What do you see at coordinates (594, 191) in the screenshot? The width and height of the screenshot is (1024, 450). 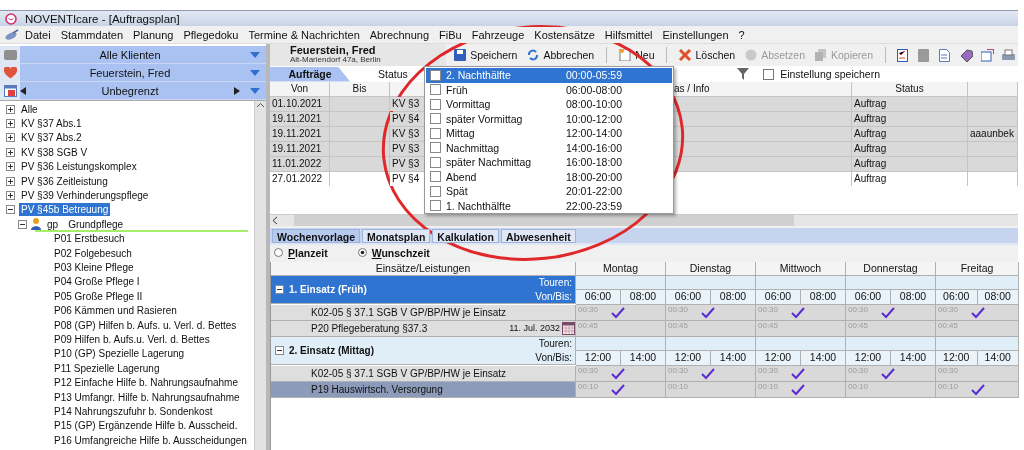 I see `option-time: 20:01-22:00` at bounding box center [594, 191].